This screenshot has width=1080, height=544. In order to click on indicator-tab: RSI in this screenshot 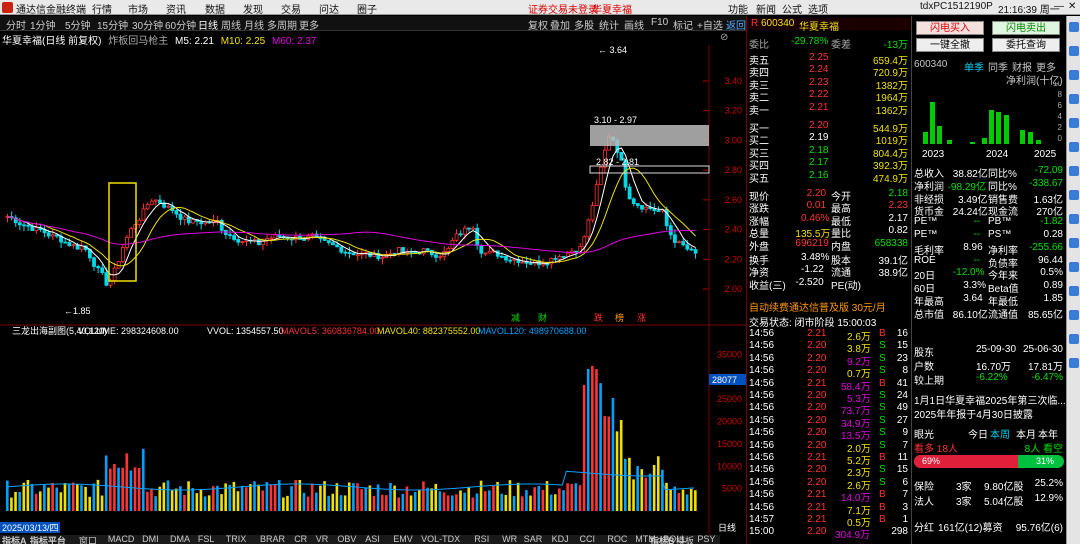, I will do `click(481, 539)`.